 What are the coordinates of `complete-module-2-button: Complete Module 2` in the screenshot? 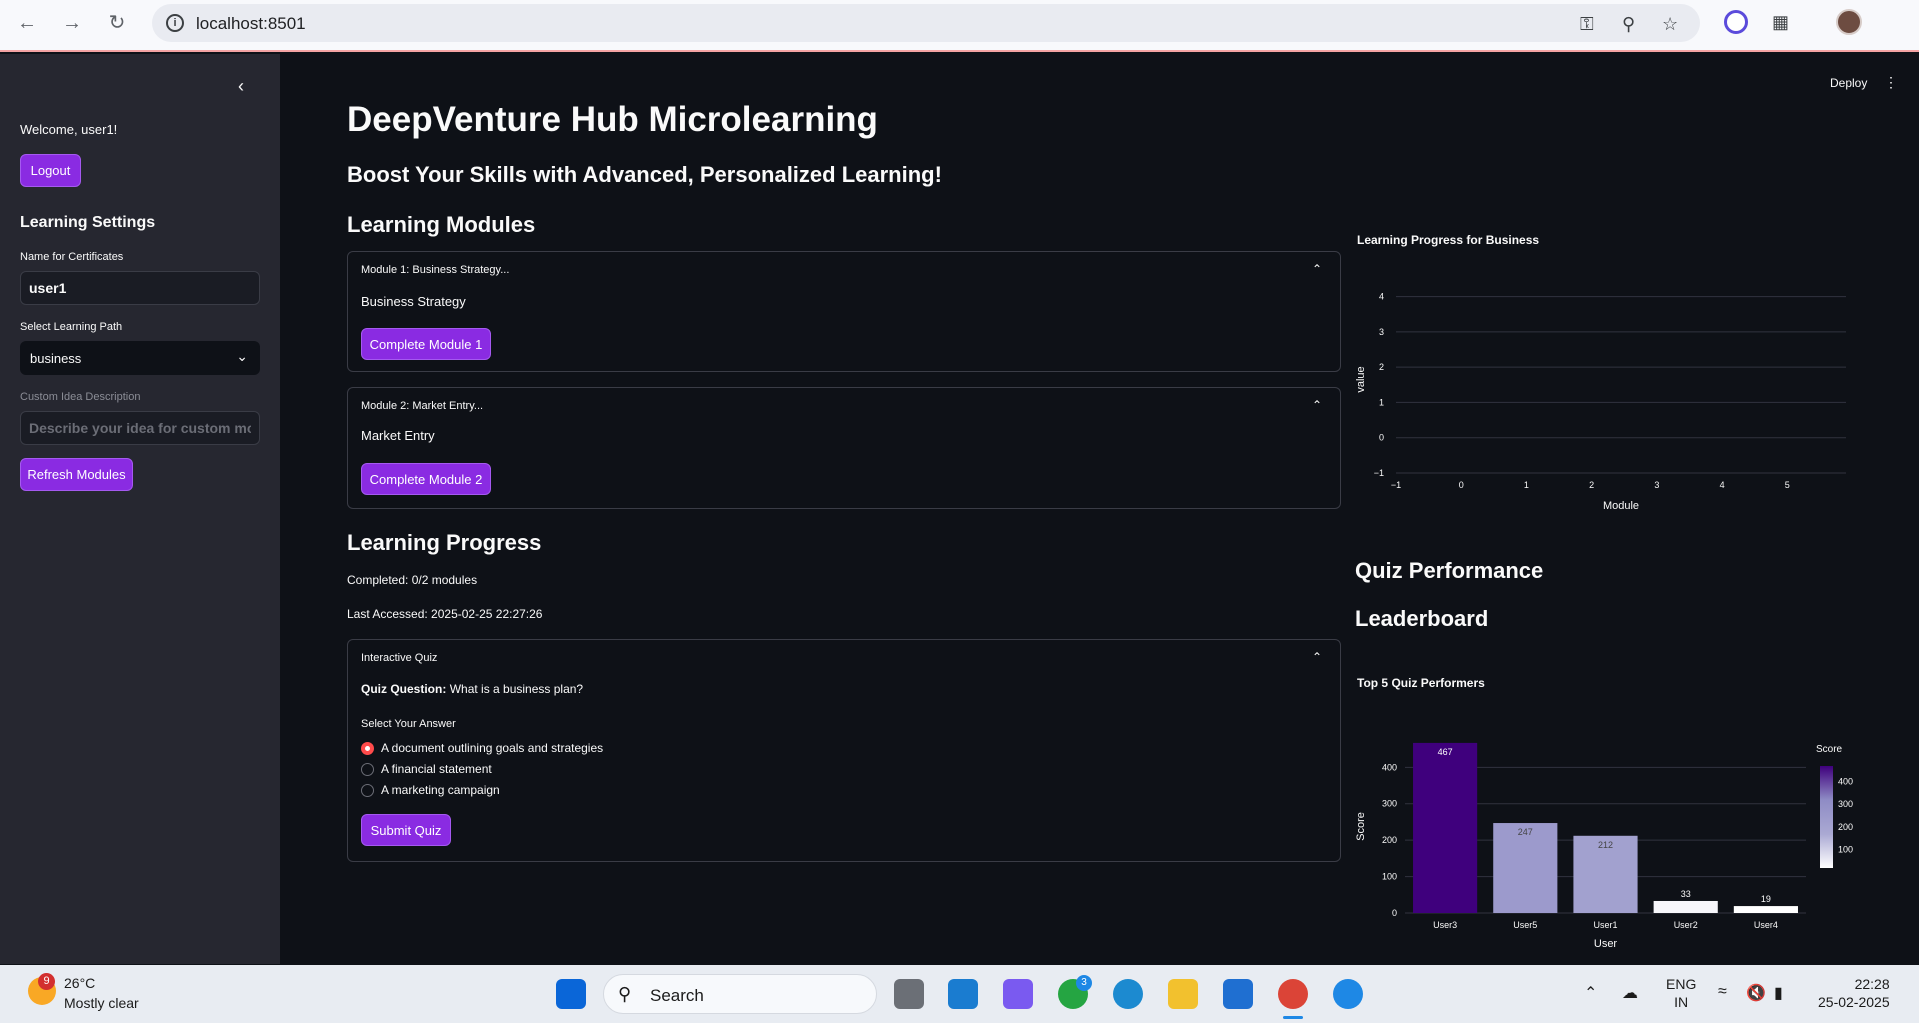 It's located at (426, 479).